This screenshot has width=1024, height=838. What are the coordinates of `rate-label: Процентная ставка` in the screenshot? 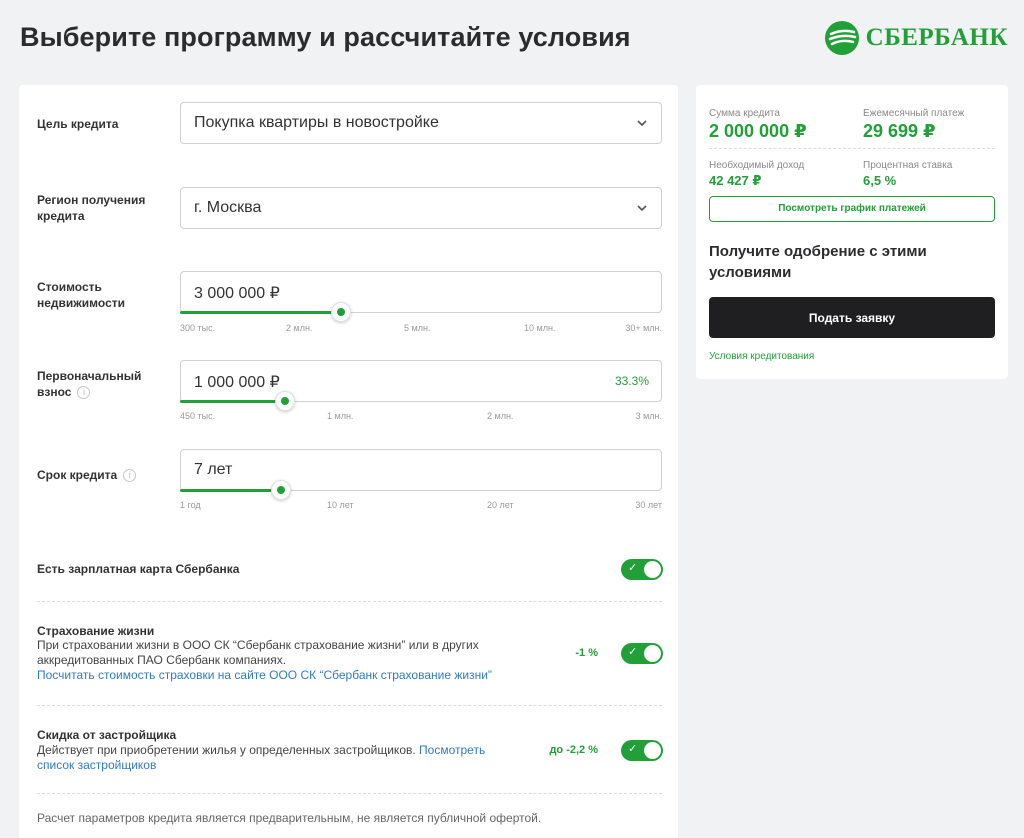 It's located at (908, 165).